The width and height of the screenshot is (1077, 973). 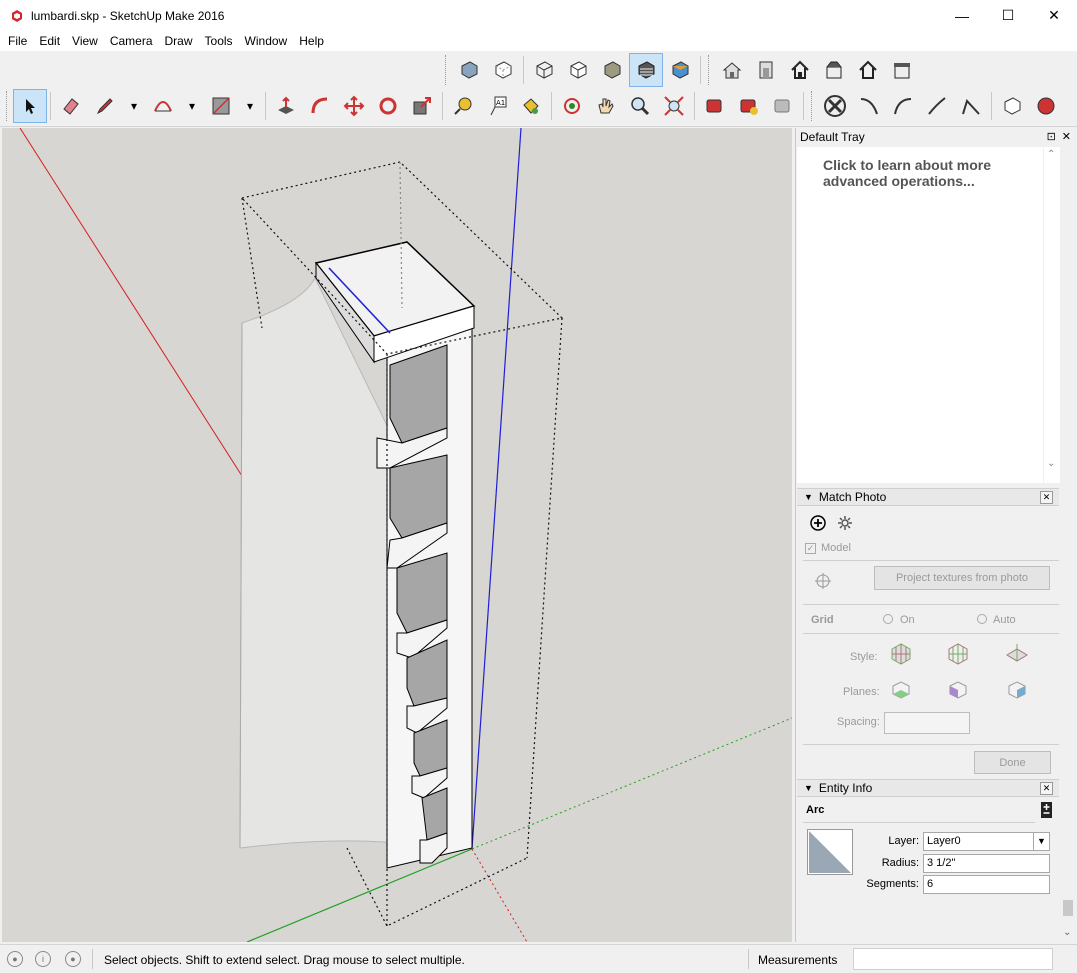 I want to click on material-swatch, so click(x=830, y=852).